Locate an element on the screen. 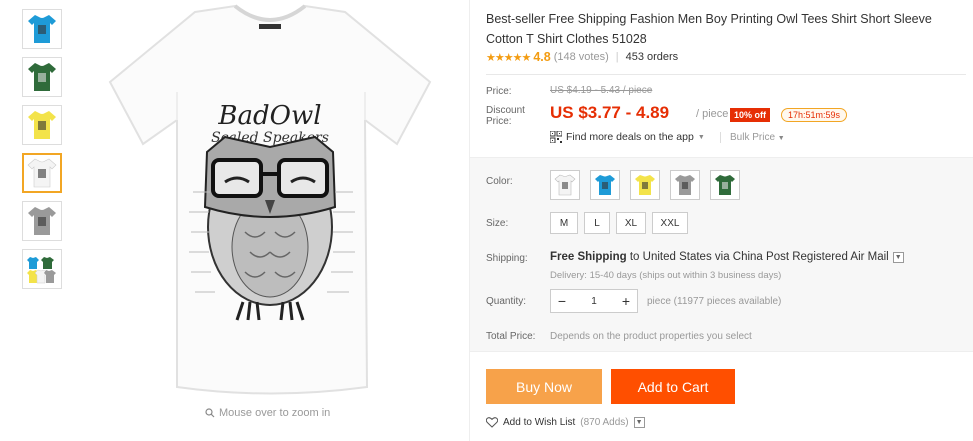  minus-icon: − is located at coordinates (562, 301).